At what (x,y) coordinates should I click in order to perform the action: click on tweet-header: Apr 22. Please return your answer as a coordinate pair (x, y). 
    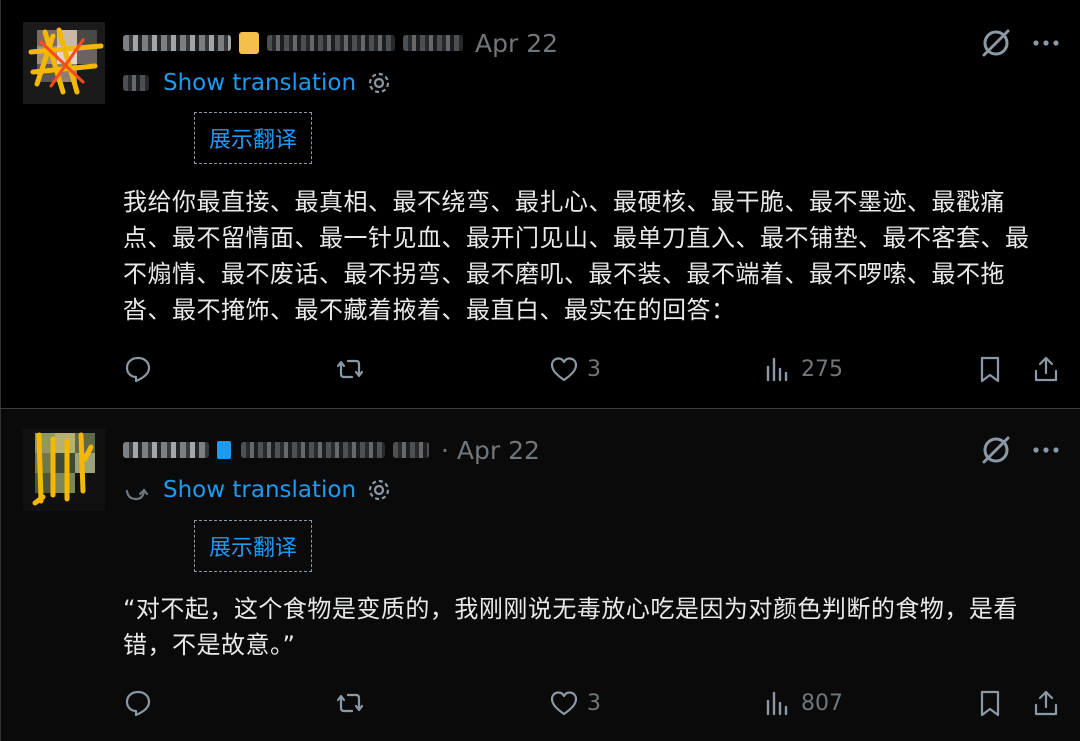
    Looking at the image, I should click on (340, 43).